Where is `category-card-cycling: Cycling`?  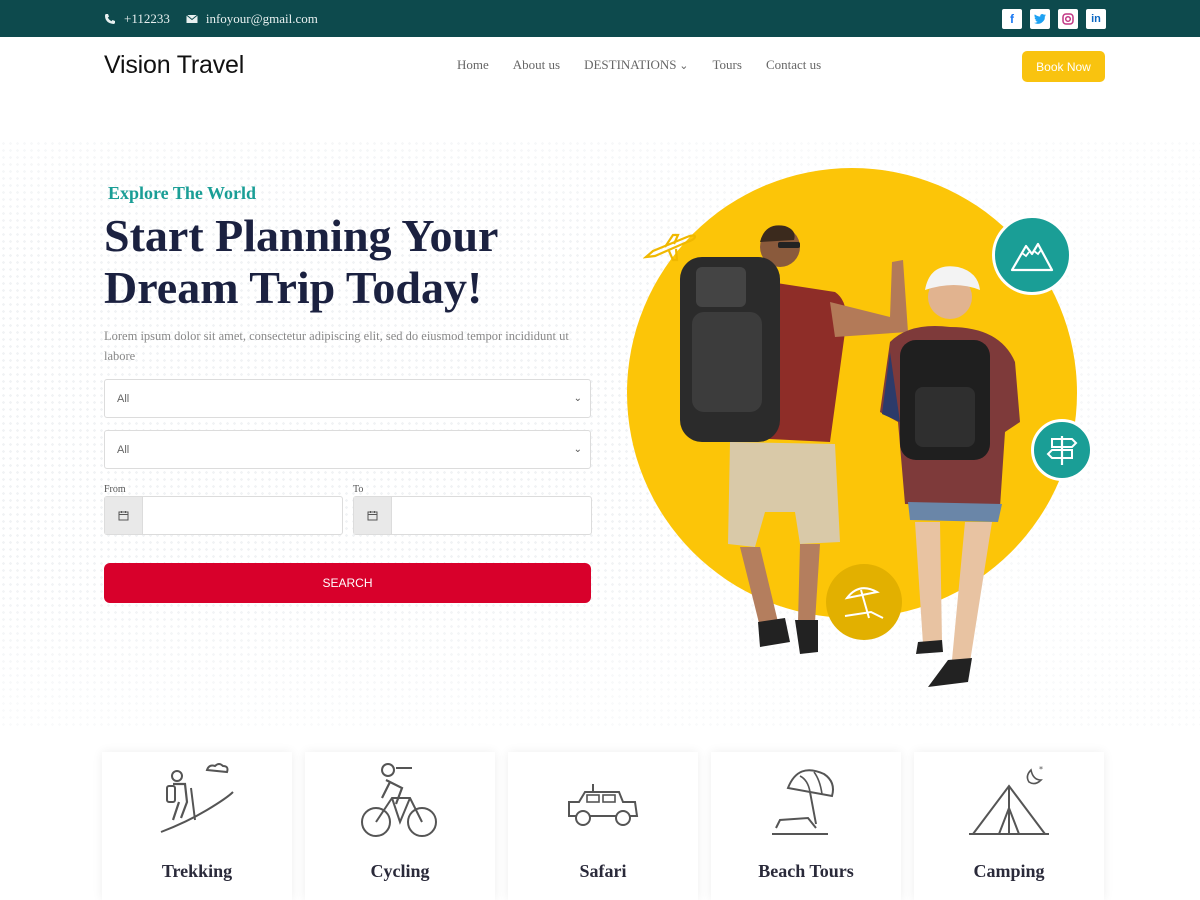
category-card-cycling: Cycling is located at coordinates (400, 826).